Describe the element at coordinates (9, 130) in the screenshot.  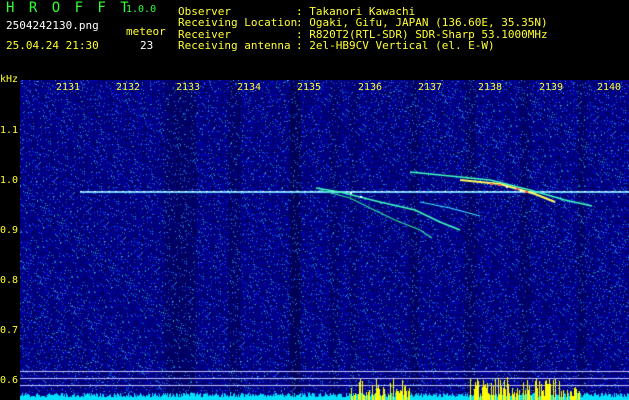
I see `y-tick-label: 1.1` at that location.